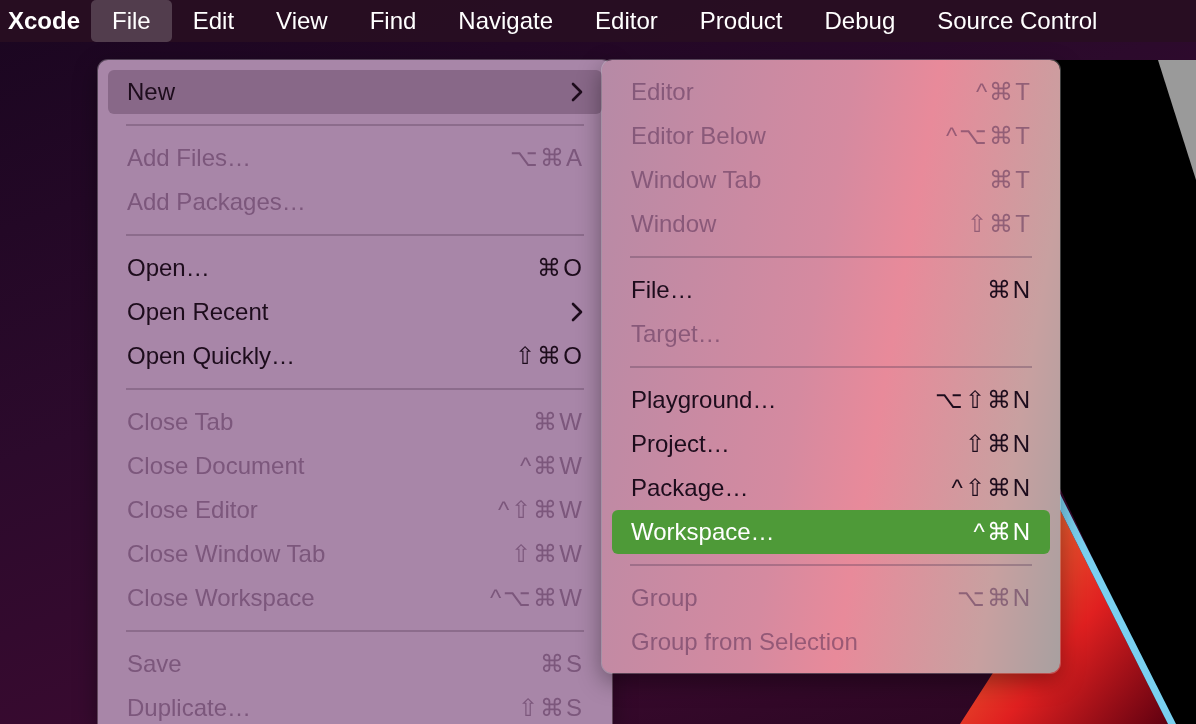 This screenshot has height=724, width=1196. I want to click on shortcut-label: ⌘N, so click(1009, 290).